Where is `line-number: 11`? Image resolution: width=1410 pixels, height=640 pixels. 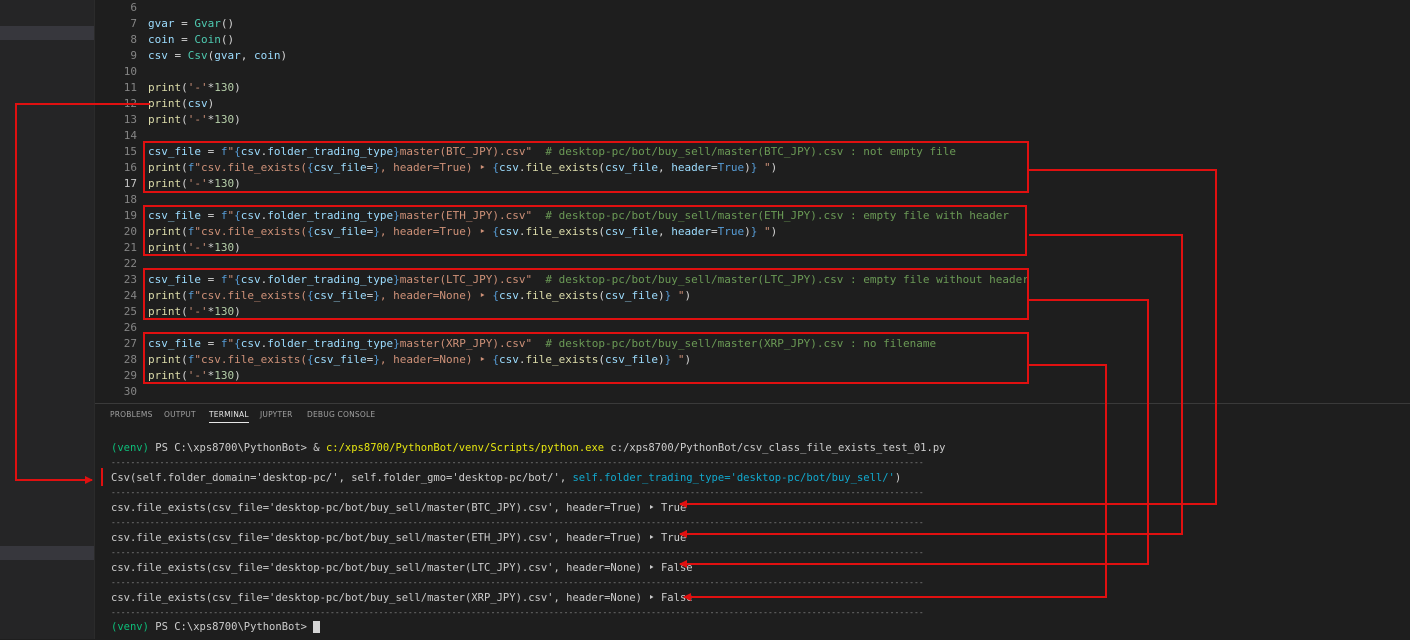
line-number: 11 is located at coordinates (130, 87).